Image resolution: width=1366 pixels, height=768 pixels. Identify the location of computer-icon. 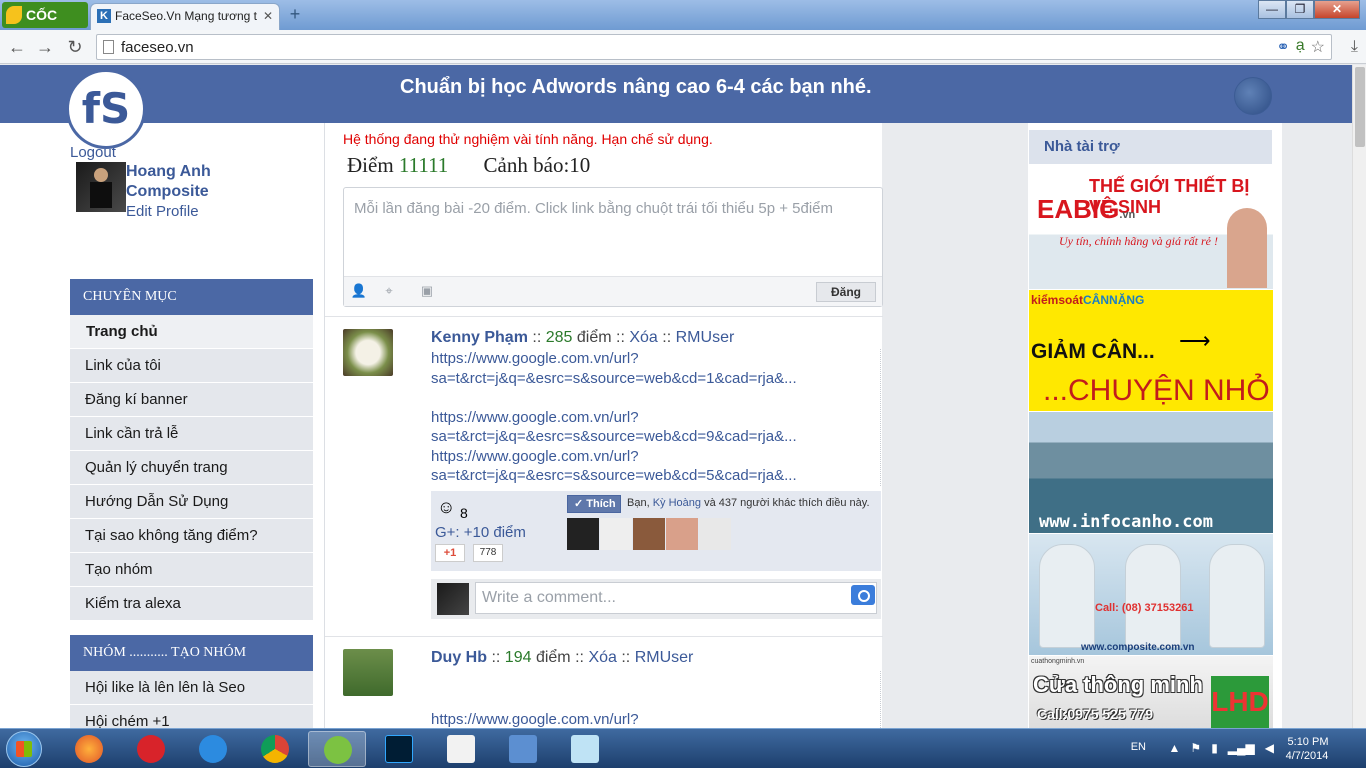
(523, 749).